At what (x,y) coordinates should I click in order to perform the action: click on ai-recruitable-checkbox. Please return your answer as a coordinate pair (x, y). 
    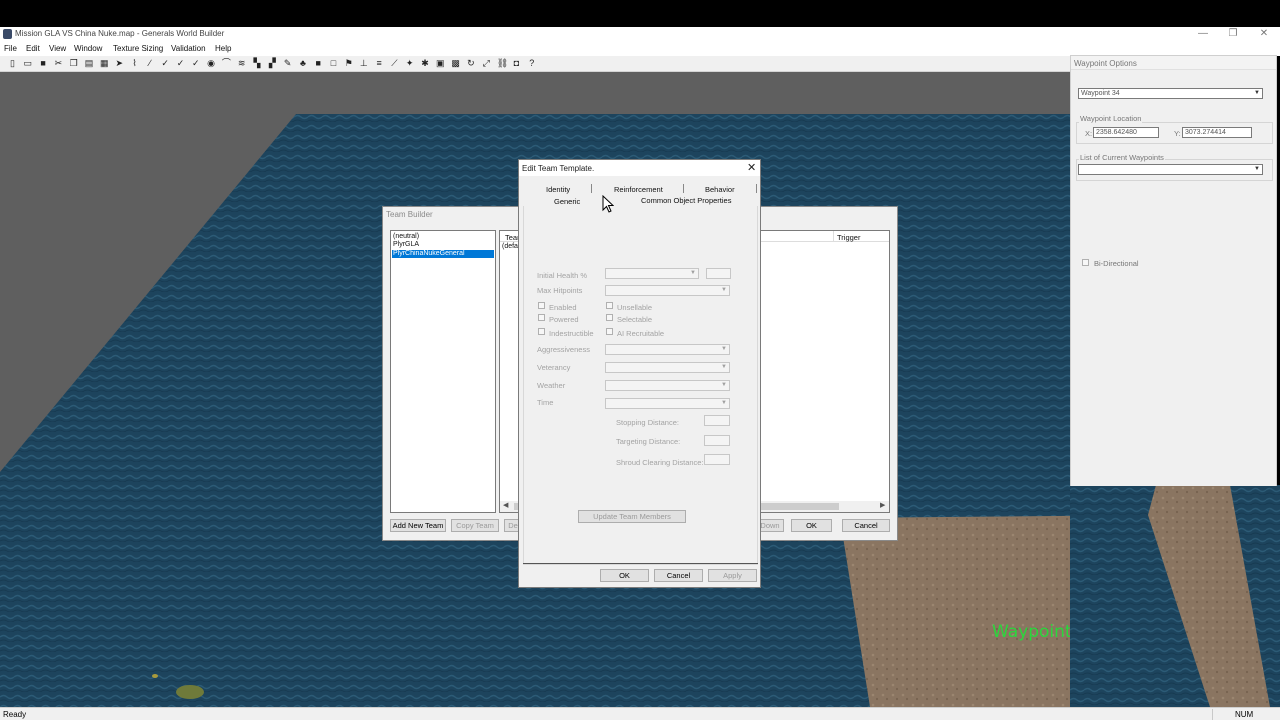
    Looking at the image, I should click on (609, 331).